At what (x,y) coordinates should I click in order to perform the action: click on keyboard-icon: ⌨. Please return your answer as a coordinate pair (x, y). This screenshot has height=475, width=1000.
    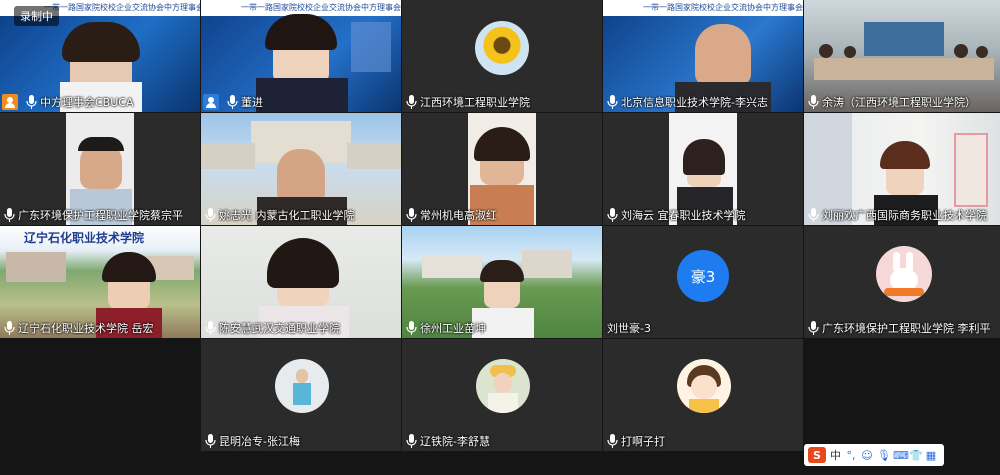
    Looking at the image, I should click on (901, 455).